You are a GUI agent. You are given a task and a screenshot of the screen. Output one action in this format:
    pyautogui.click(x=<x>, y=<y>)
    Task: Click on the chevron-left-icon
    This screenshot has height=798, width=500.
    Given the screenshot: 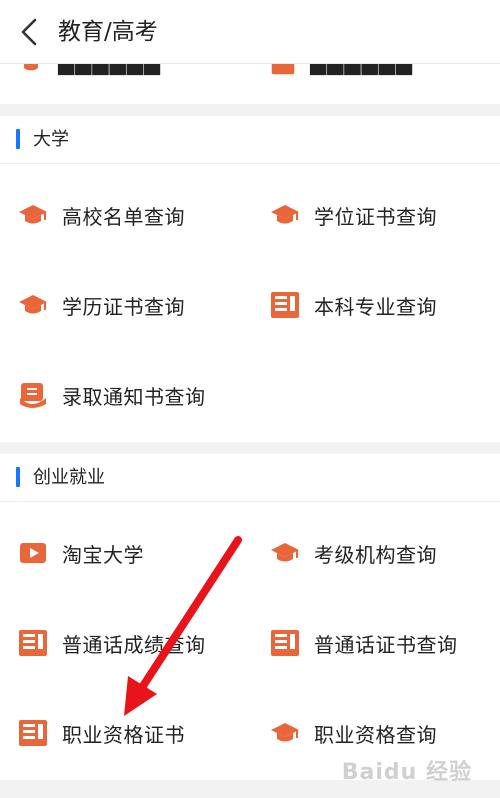 What is the action you would take?
    pyautogui.click(x=29, y=32)
    